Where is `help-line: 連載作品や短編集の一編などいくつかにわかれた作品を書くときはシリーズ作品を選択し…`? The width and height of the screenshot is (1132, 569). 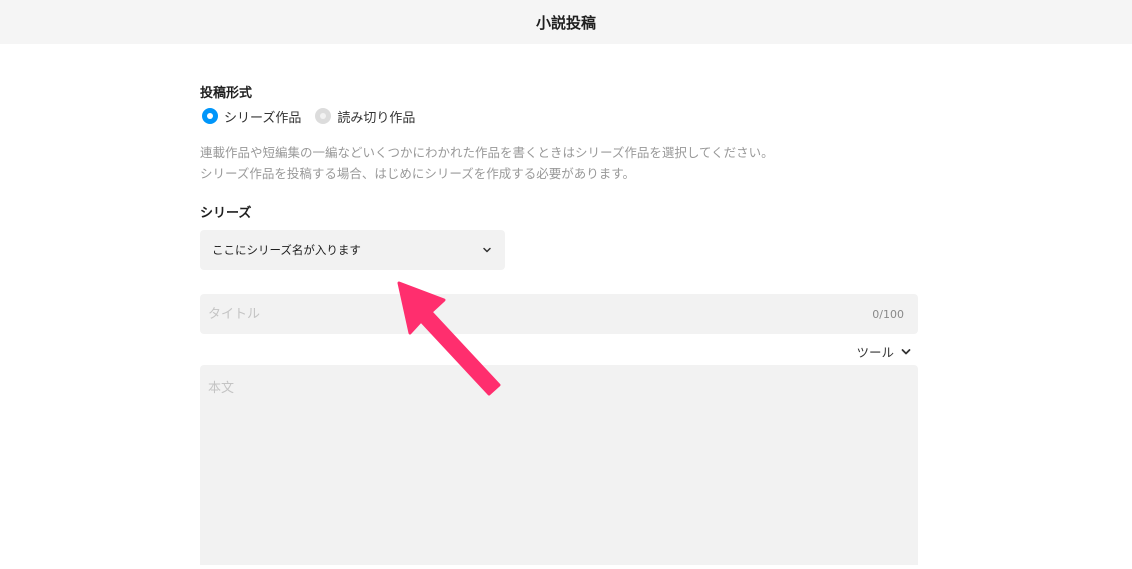
help-line: 連載作品や短編集の一編などいくつかにわかれた作品を書くときはシリーズ作品を選択し… is located at coordinates (487, 152).